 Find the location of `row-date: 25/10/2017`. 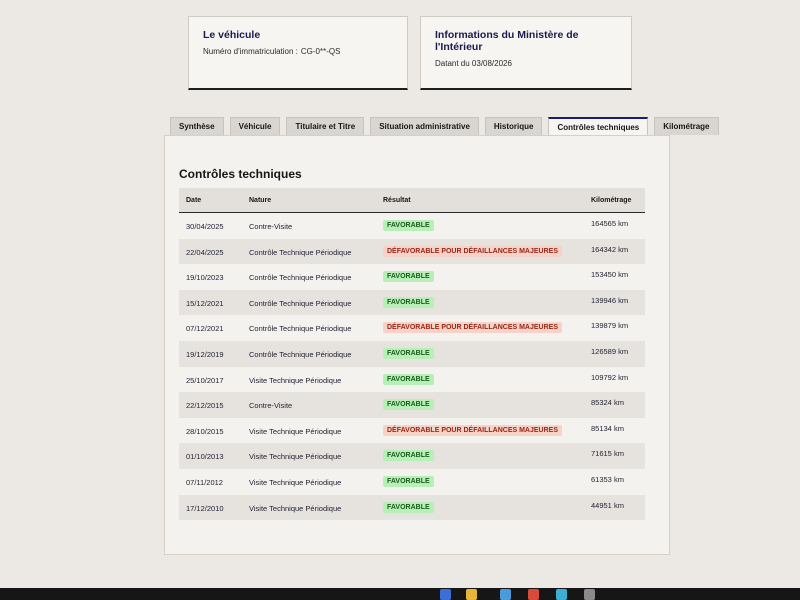

row-date: 25/10/2017 is located at coordinates (205, 380).